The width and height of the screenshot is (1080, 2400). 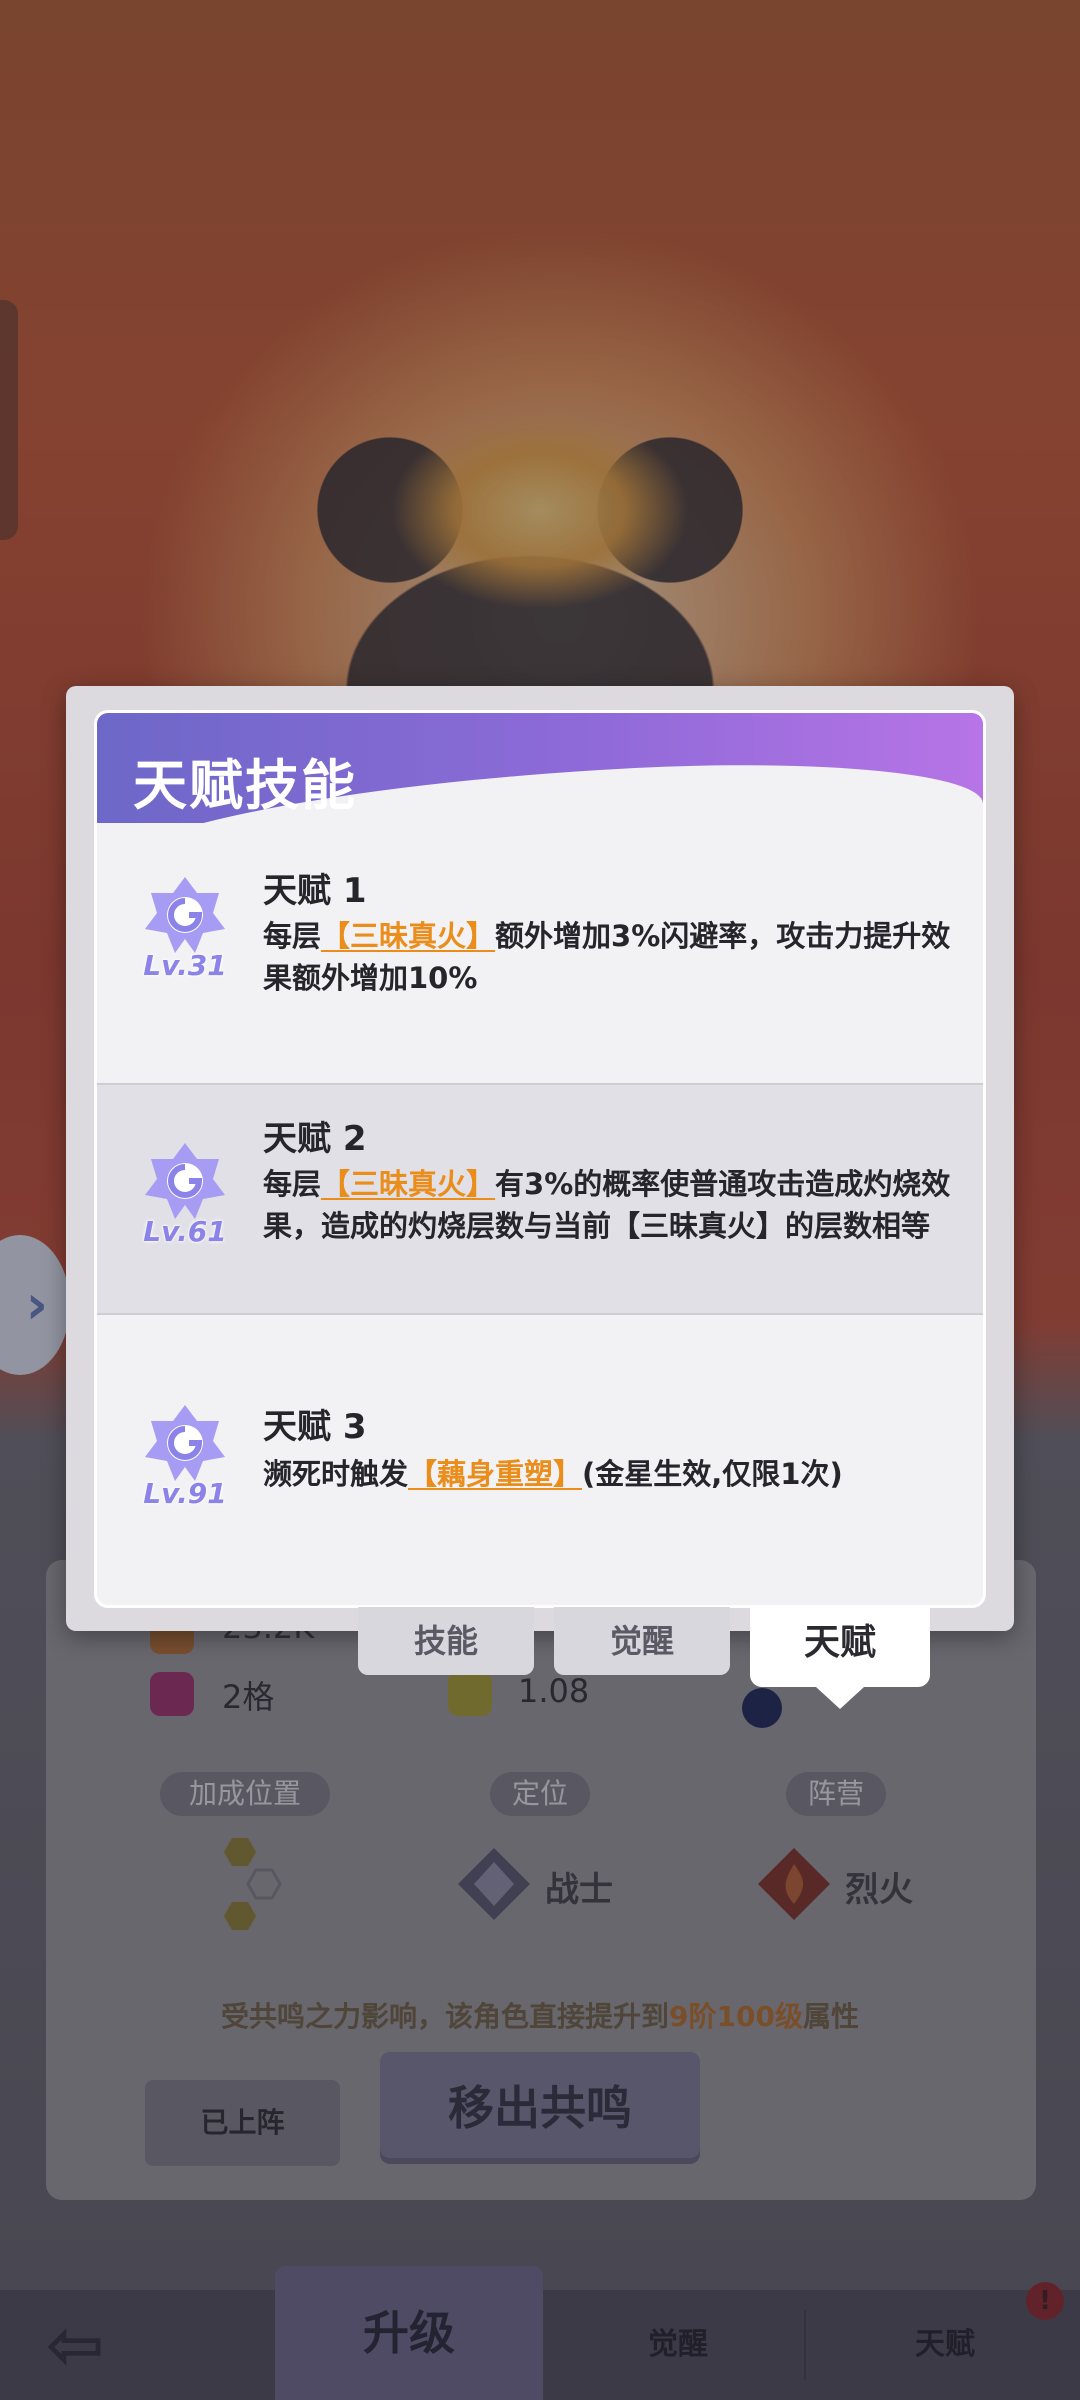 What do you see at coordinates (495, 1474) in the screenshot?
I see `talent-3-keyword: 【藕身重塑】` at bounding box center [495, 1474].